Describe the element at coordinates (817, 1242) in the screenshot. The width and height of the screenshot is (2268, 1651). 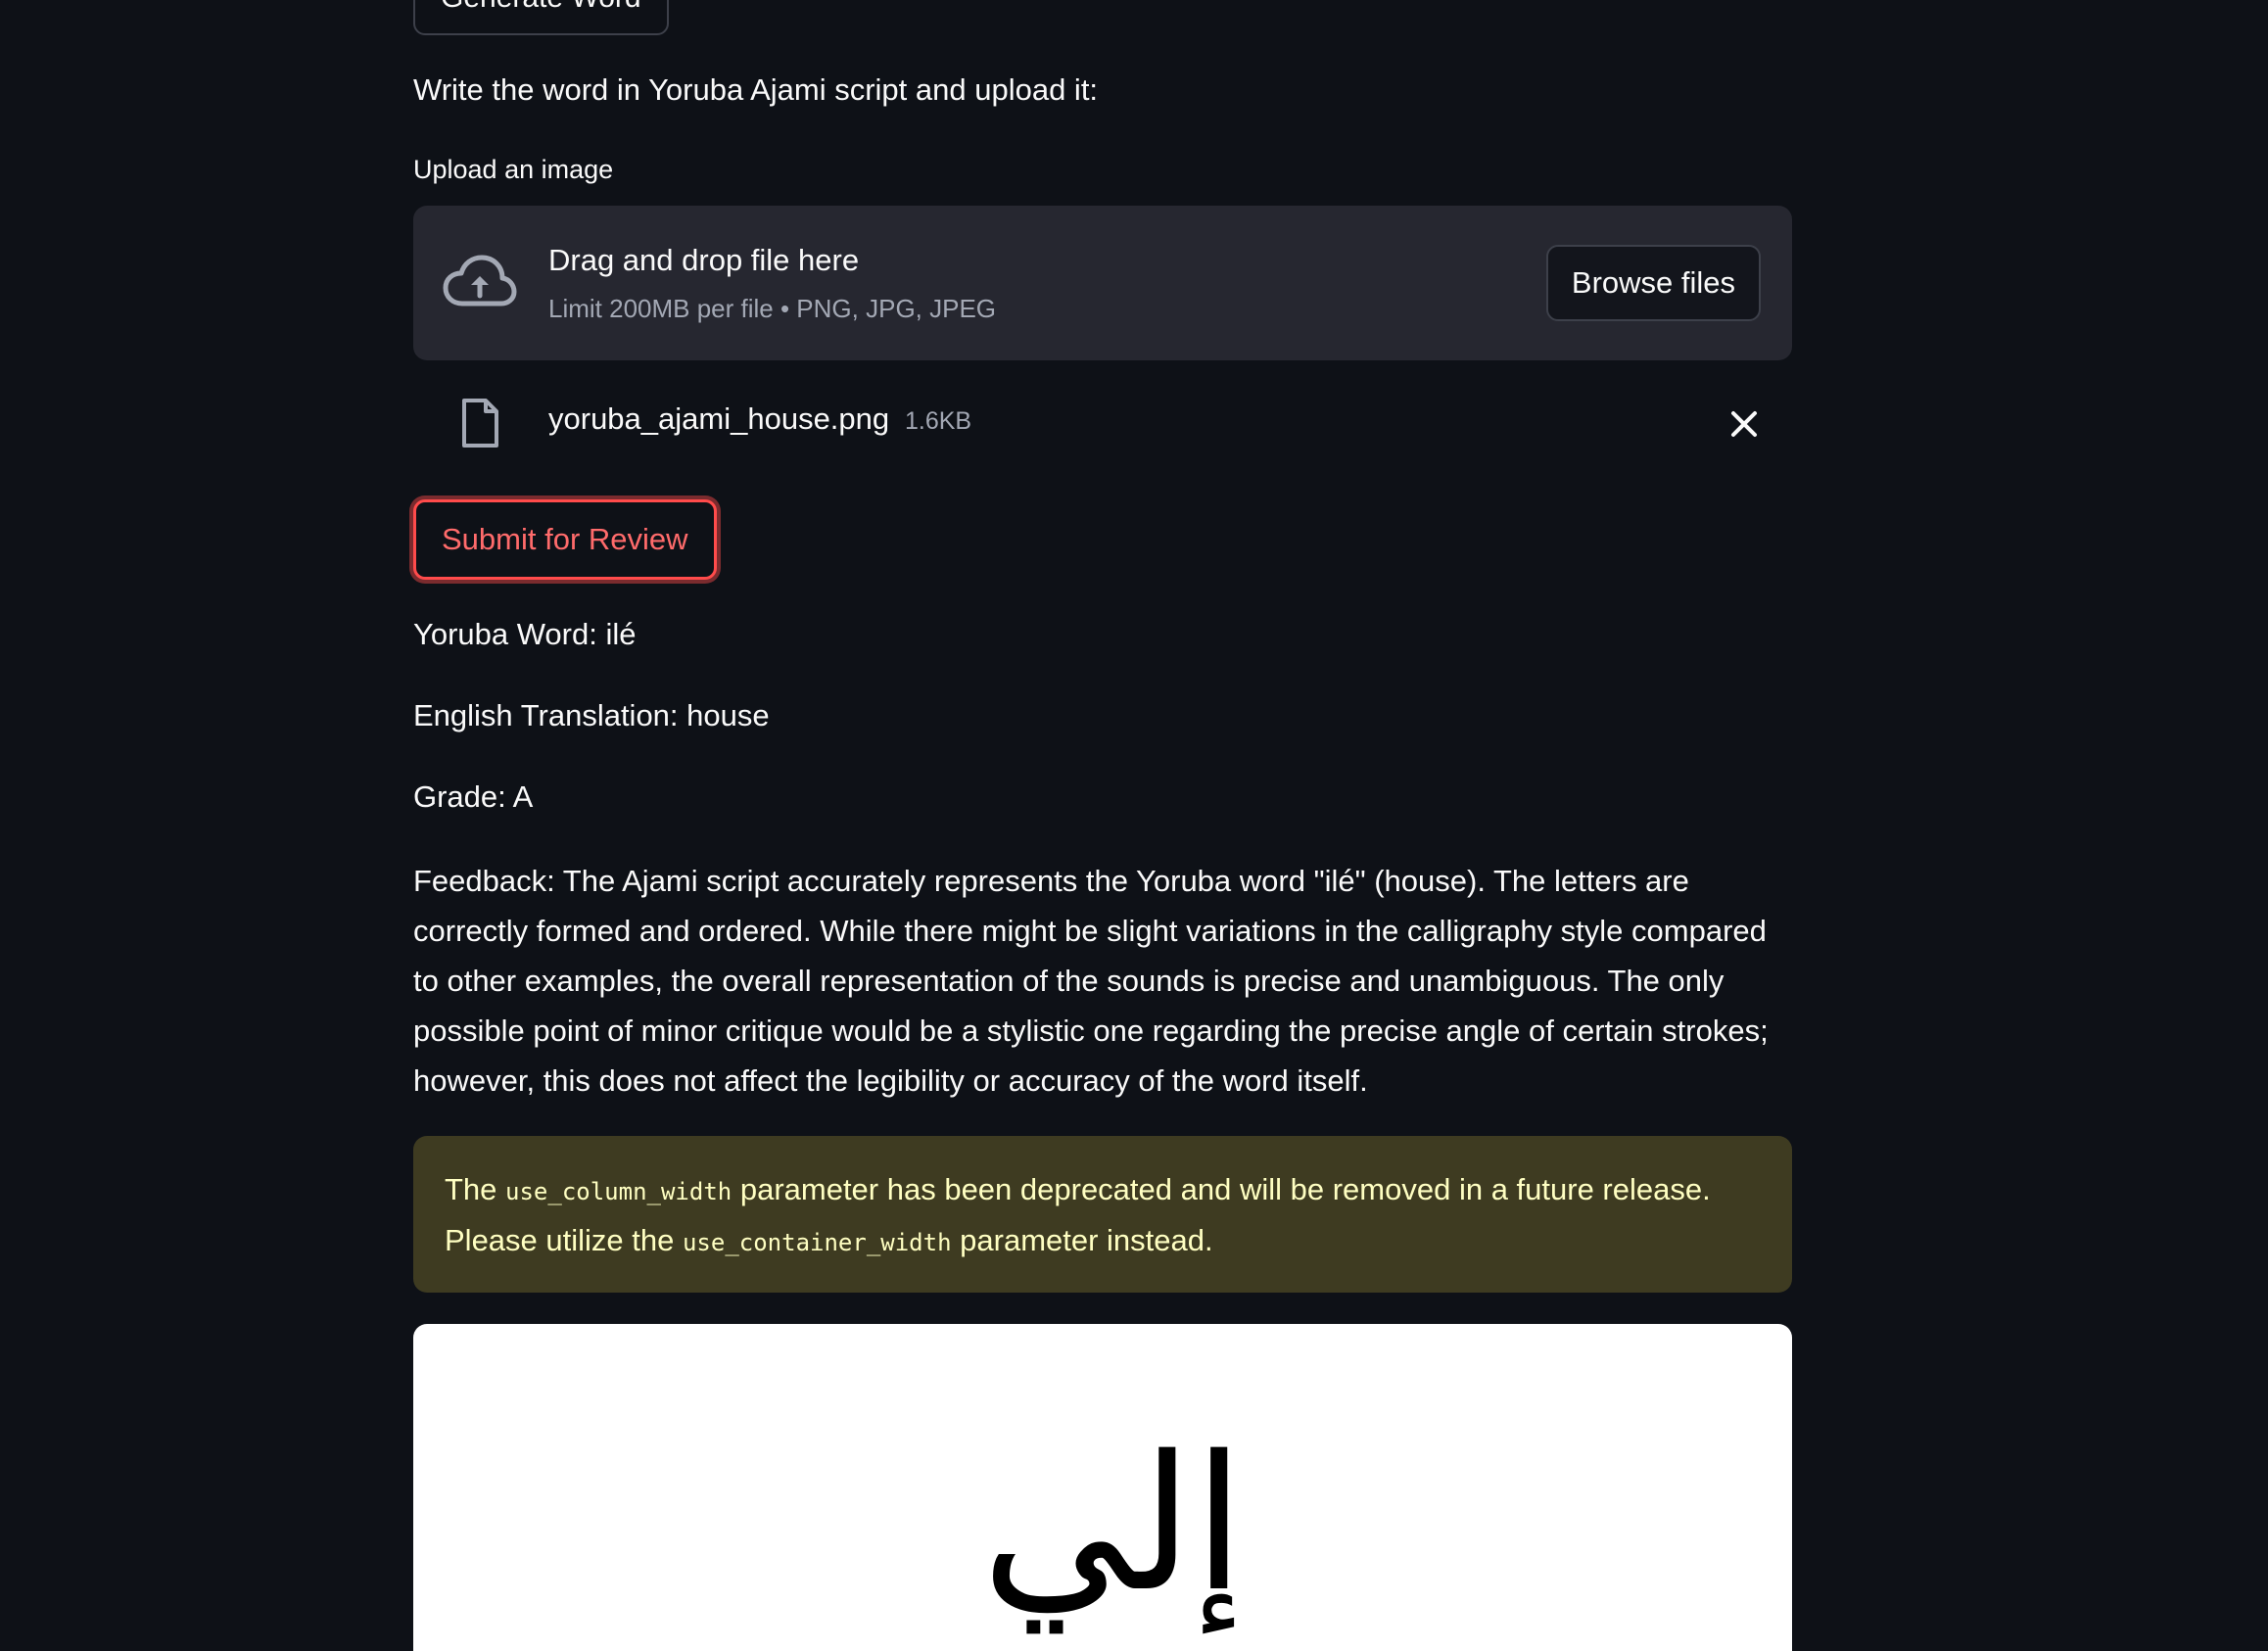
I see `warning-code-2: use_container_width` at that location.